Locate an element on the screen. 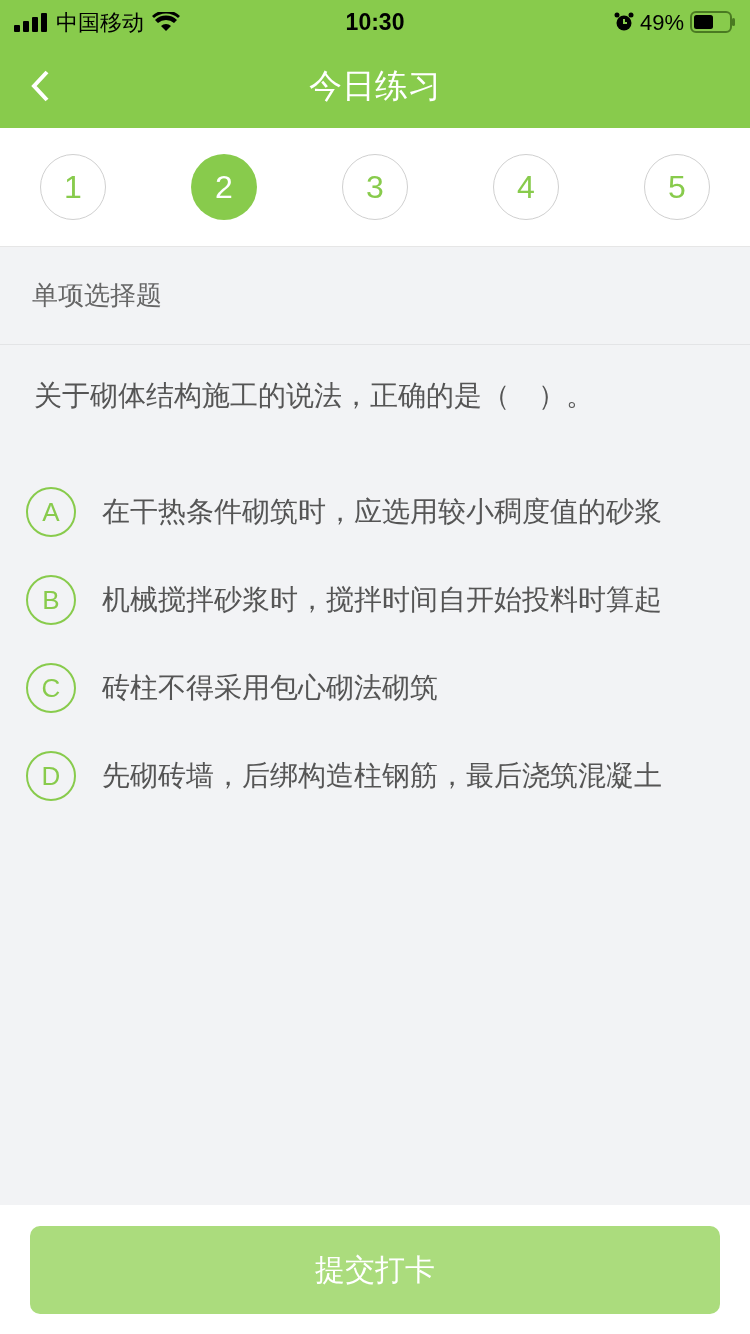 This screenshot has width=750, height=1334. signal-icon is located at coordinates (31, 22).